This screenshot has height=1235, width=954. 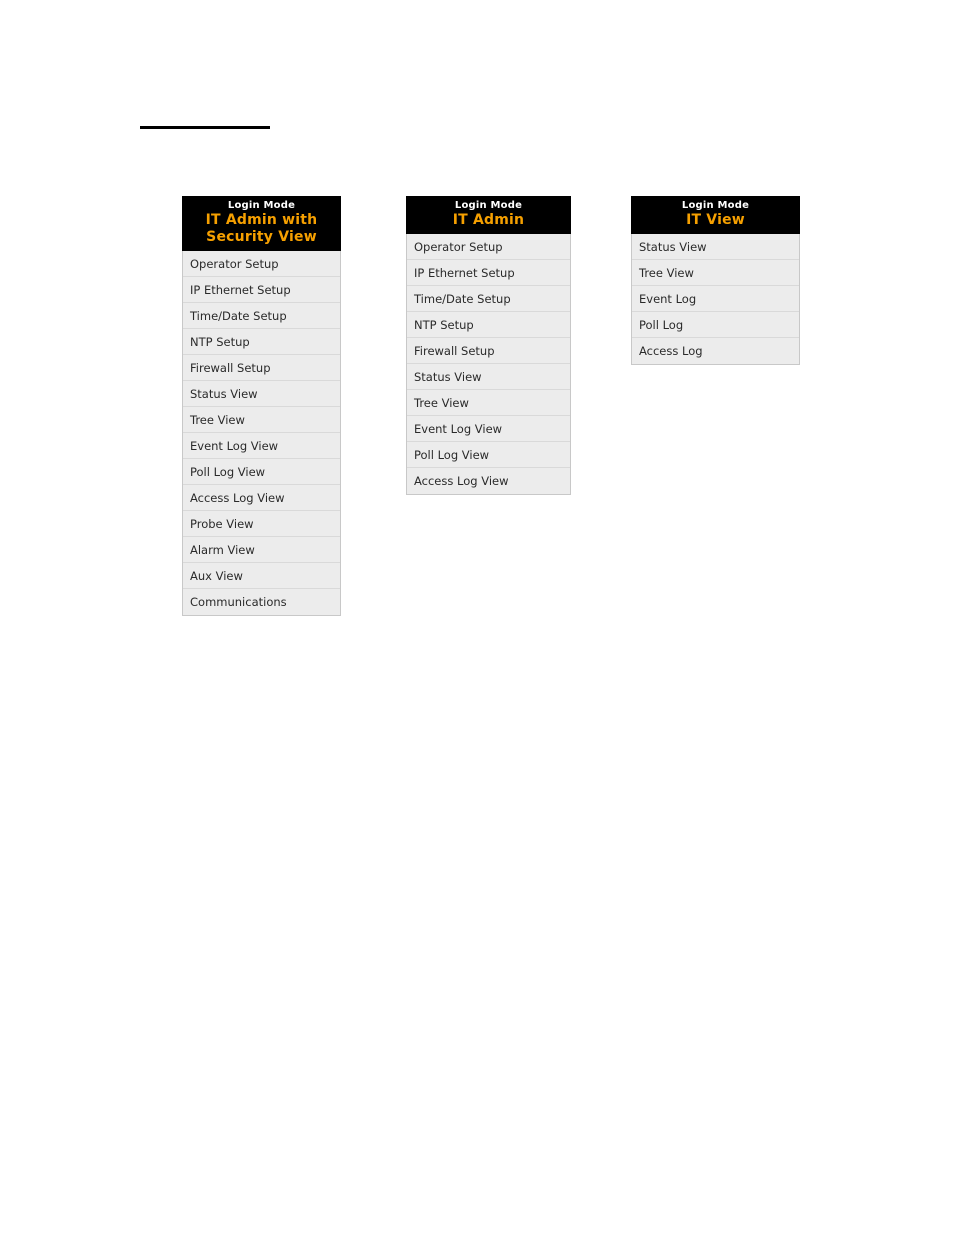 What do you see at coordinates (715, 220) in the screenshot?
I see `login-mode-name: IT View` at bounding box center [715, 220].